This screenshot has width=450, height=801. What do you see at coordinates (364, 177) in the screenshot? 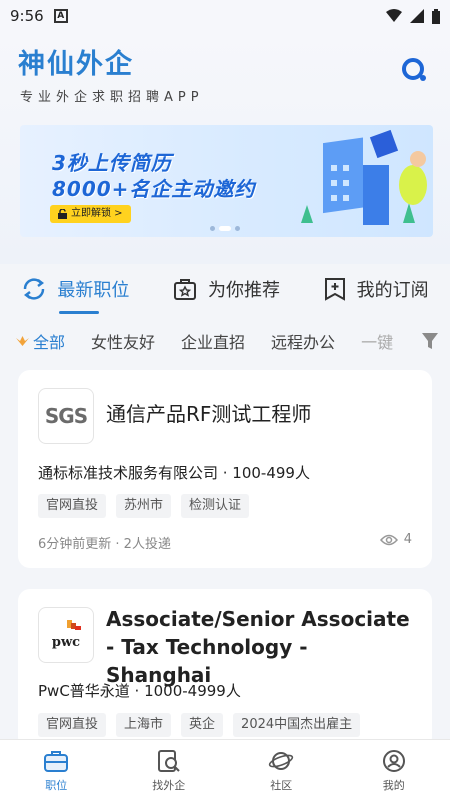
I see `banner-illustration` at bounding box center [364, 177].